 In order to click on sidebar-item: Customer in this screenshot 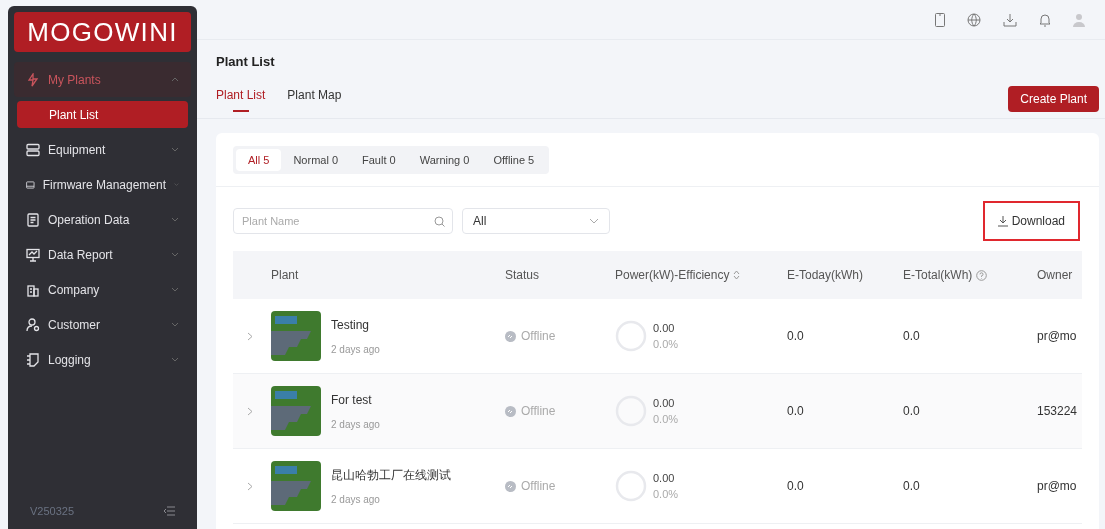, I will do `click(102, 324)`.